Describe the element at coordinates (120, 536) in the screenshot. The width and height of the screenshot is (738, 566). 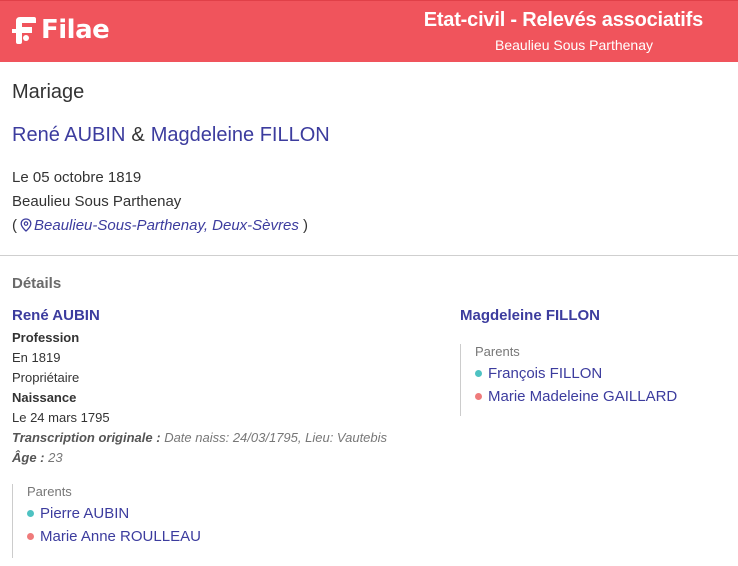
I see `mother-name: Marie Anne ROULLEAU` at that location.